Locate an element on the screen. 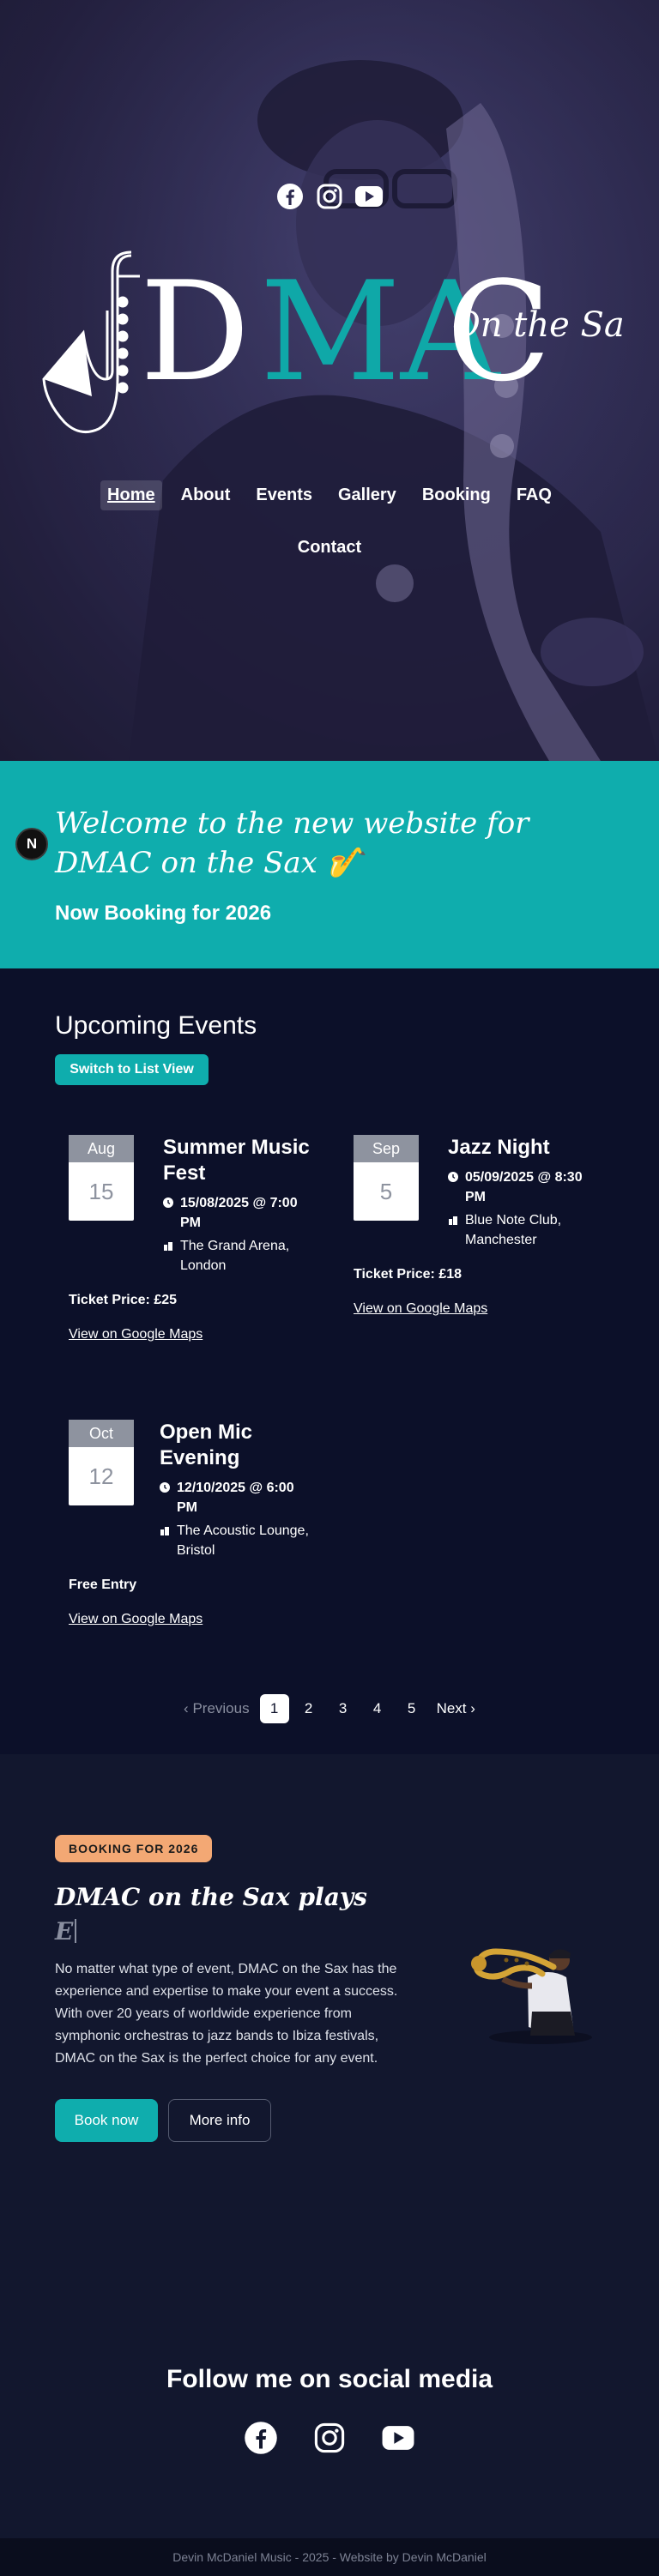 This screenshot has height=2576, width=659. previous-label: Previous is located at coordinates (221, 1708).